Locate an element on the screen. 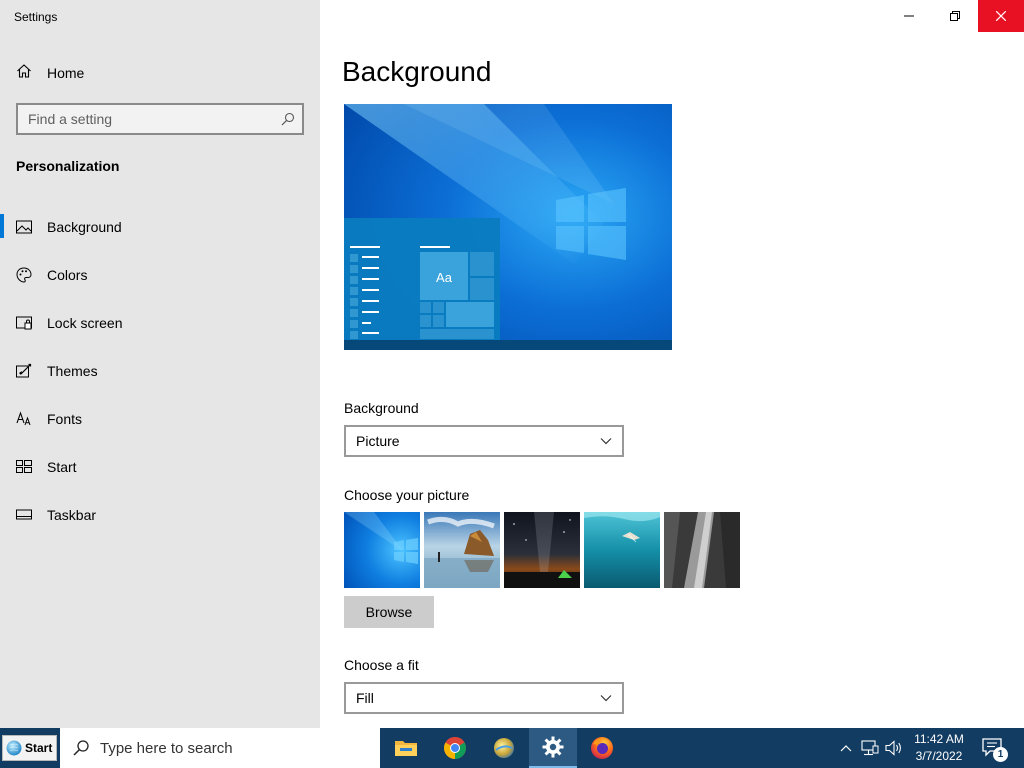  sidebar-item-background: Background is located at coordinates (160, 227).